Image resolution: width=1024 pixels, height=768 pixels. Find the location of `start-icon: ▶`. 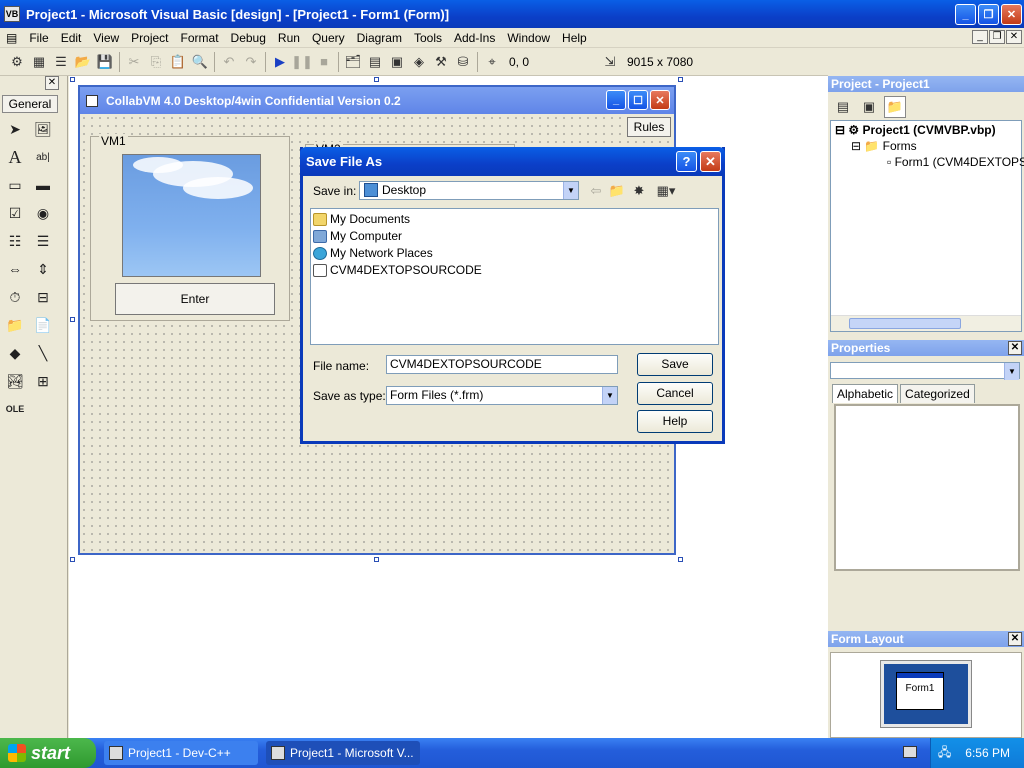

start-icon: ▶ is located at coordinates (280, 62).